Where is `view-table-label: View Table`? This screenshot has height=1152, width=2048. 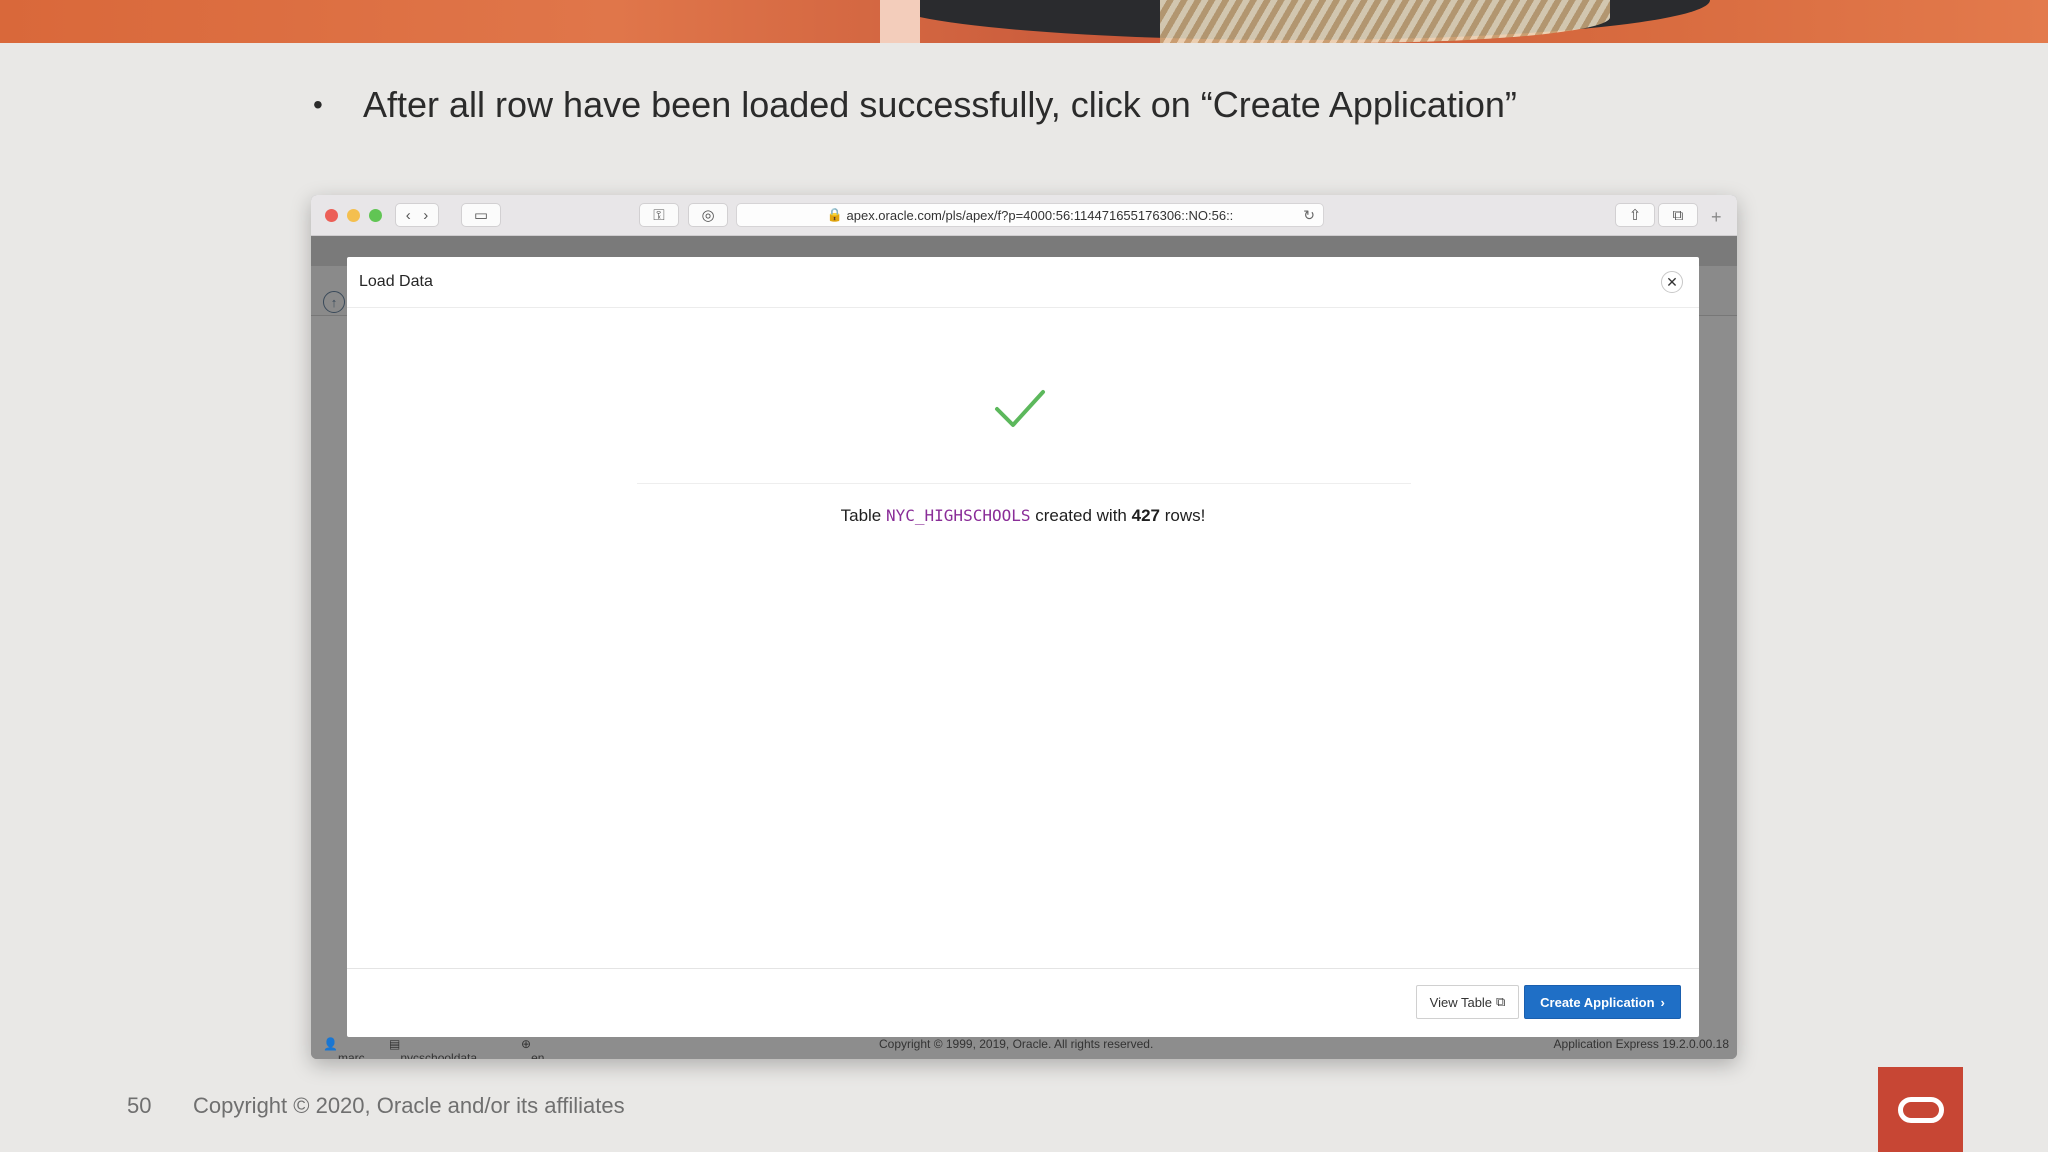
view-table-label: View Table is located at coordinates (1461, 1002).